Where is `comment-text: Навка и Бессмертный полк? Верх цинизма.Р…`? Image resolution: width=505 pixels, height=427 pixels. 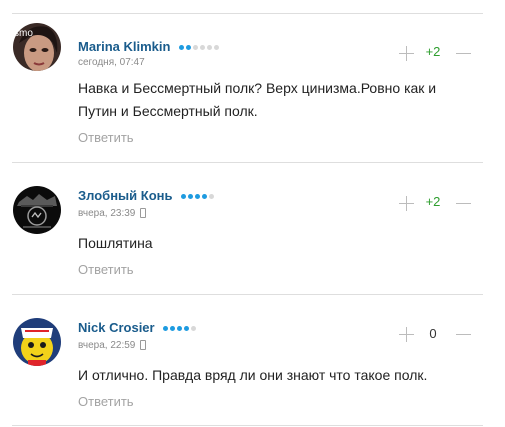 comment-text: Навка и Бессмертный полк? Верх цинизма.Р… is located at coordinates (257, 99).